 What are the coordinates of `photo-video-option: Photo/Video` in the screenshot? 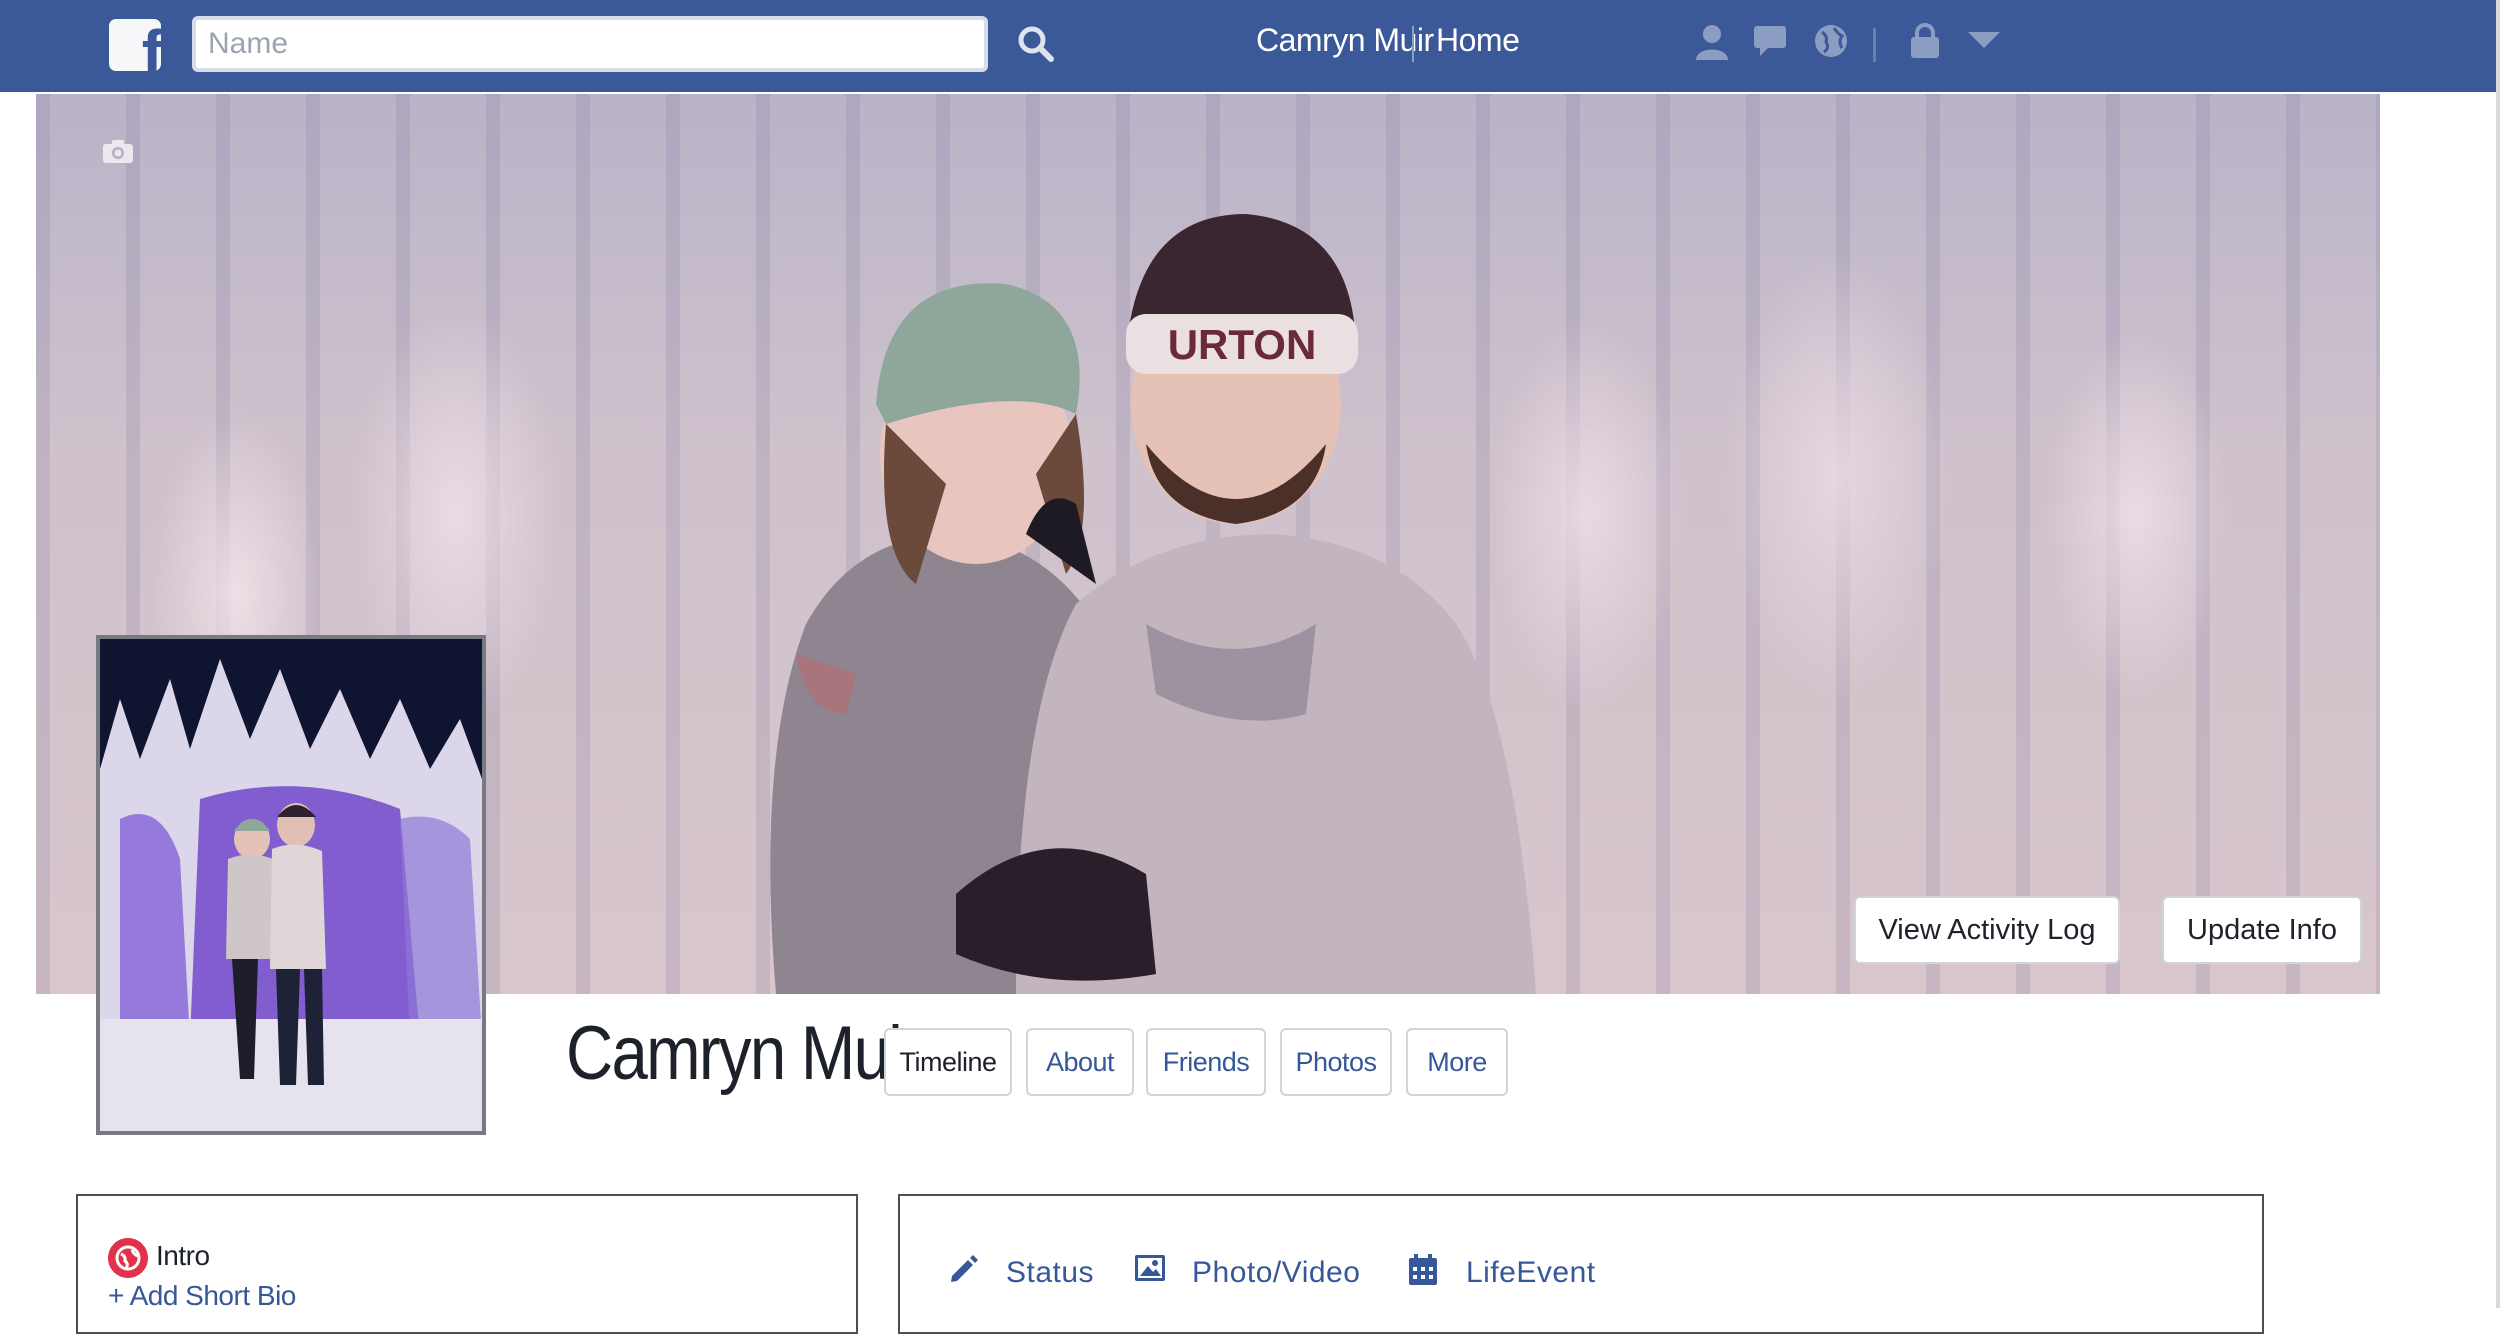 It's located at (1276, 1273).